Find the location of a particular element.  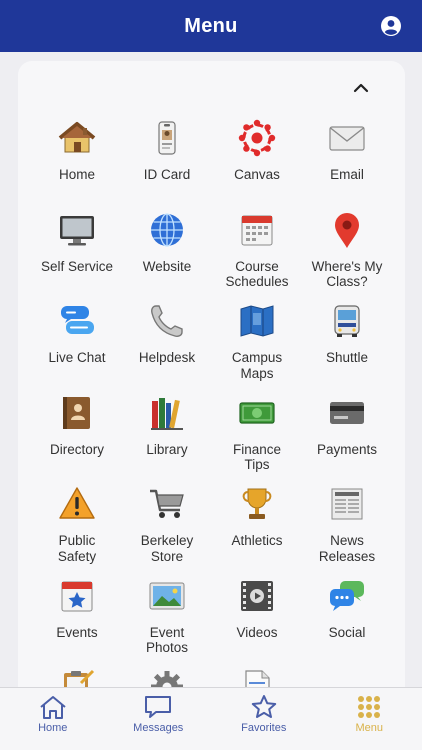

menu-item-label: Helpdesk is located at coordinates (167, 357).